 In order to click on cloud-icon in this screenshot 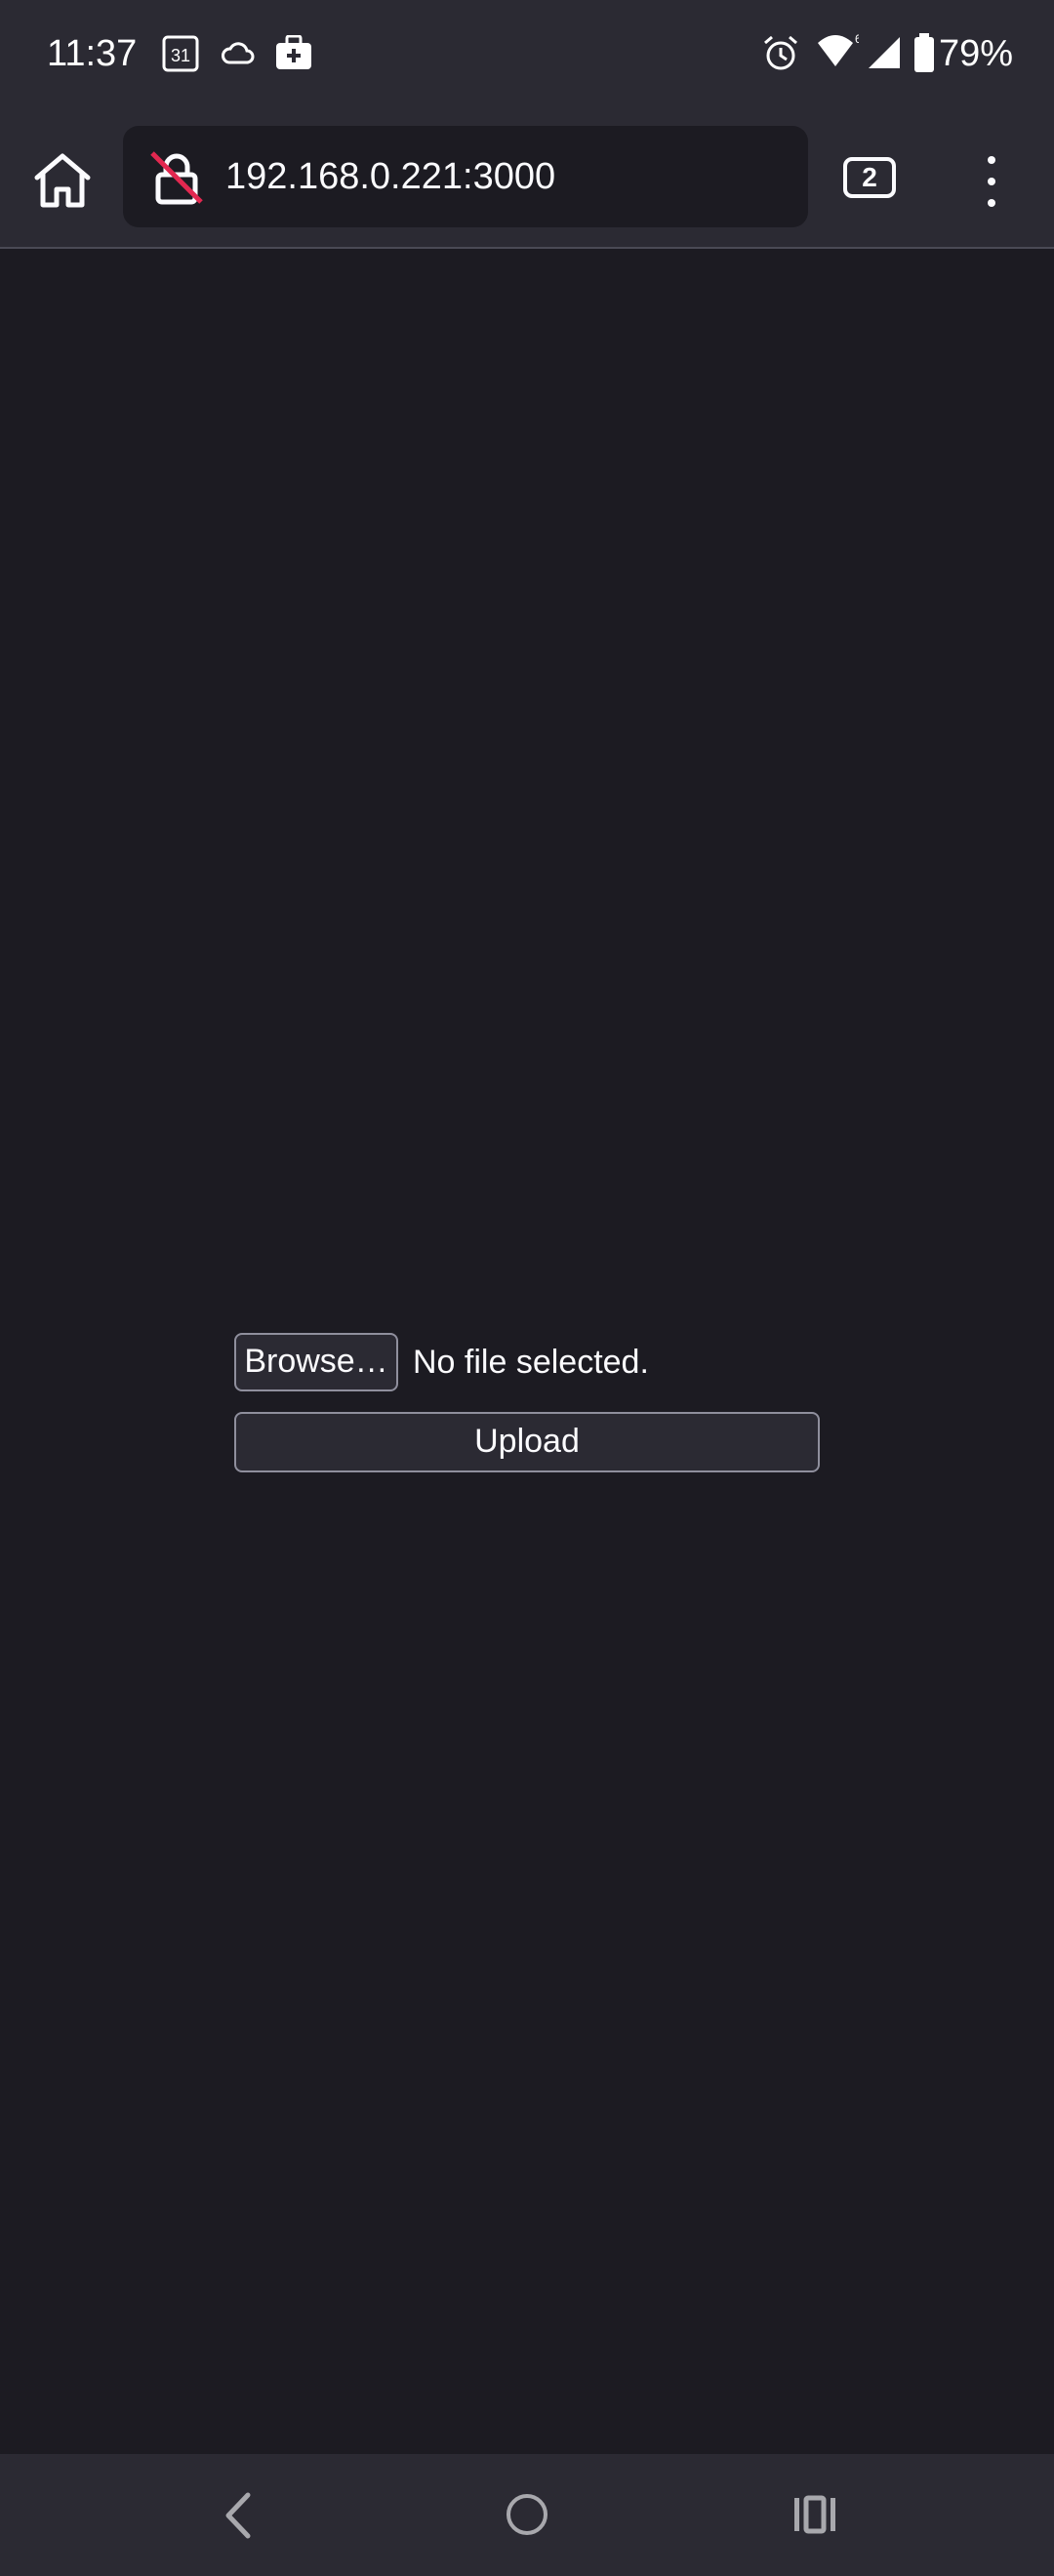, I will do `click(238, 53)`.